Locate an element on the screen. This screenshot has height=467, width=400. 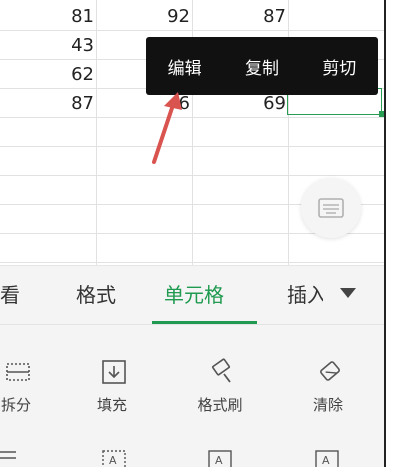
fill-button: 填充 is located at coordinates (112, 386).